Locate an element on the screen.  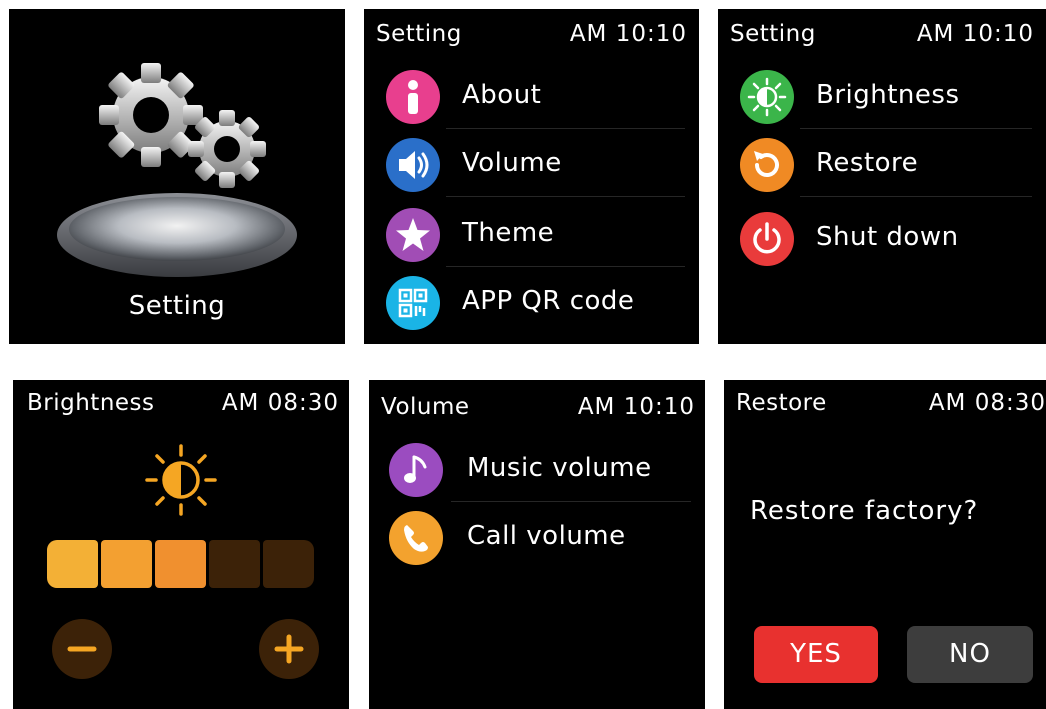
yes-button: YES is located at coordinates (816, 654).